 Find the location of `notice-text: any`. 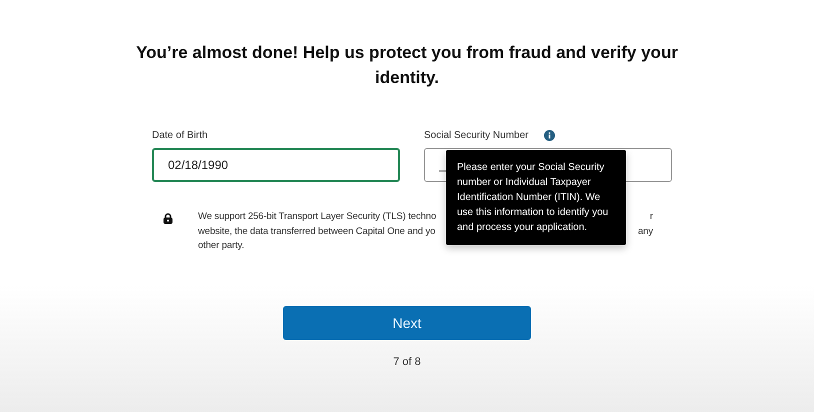

notice-text: any is located at coordinates (645, 231).